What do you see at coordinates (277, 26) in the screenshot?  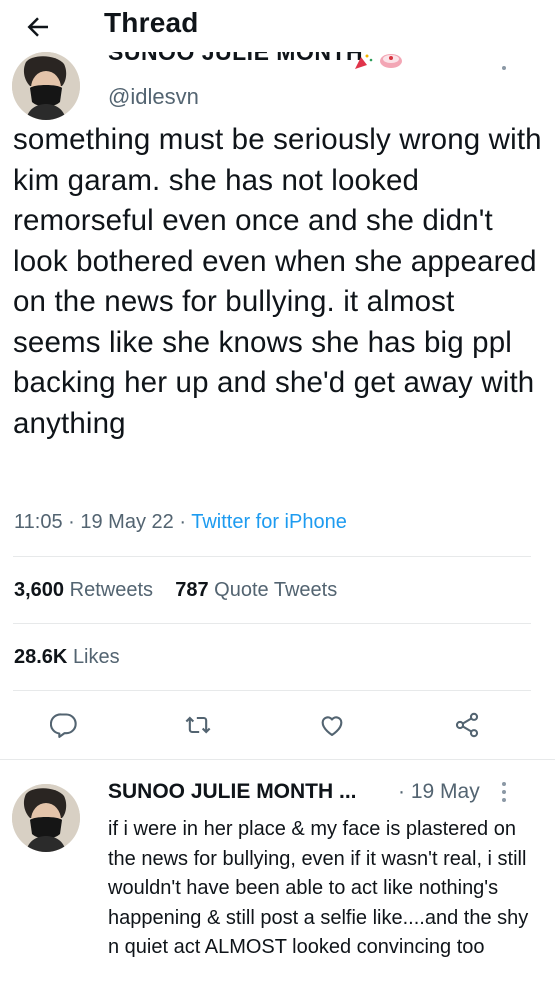 I see `top-bar: Thread` at bounding box center [277, 26].